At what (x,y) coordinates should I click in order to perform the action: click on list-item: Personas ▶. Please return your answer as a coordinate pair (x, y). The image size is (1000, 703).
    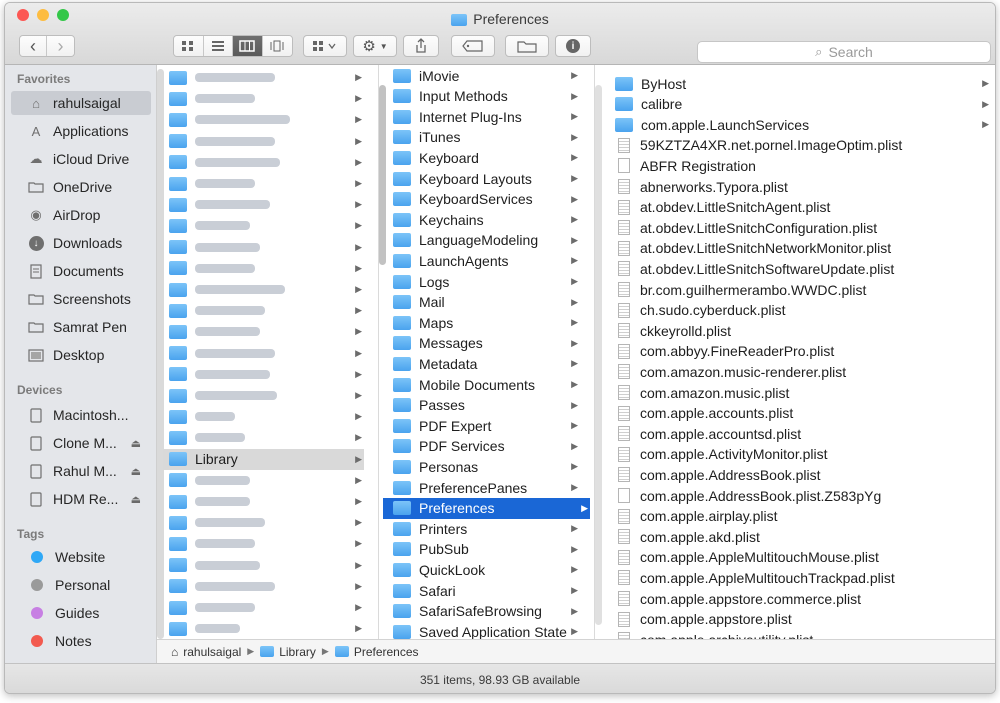
    Looking at the image, I should click on (483, 466).